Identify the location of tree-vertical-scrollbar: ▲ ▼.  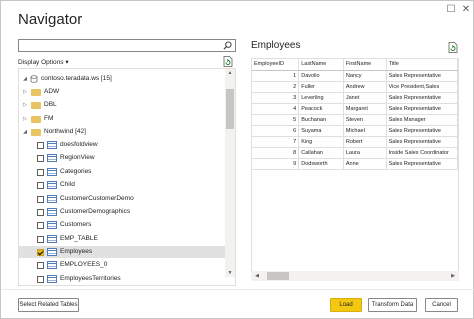
(230, 173).